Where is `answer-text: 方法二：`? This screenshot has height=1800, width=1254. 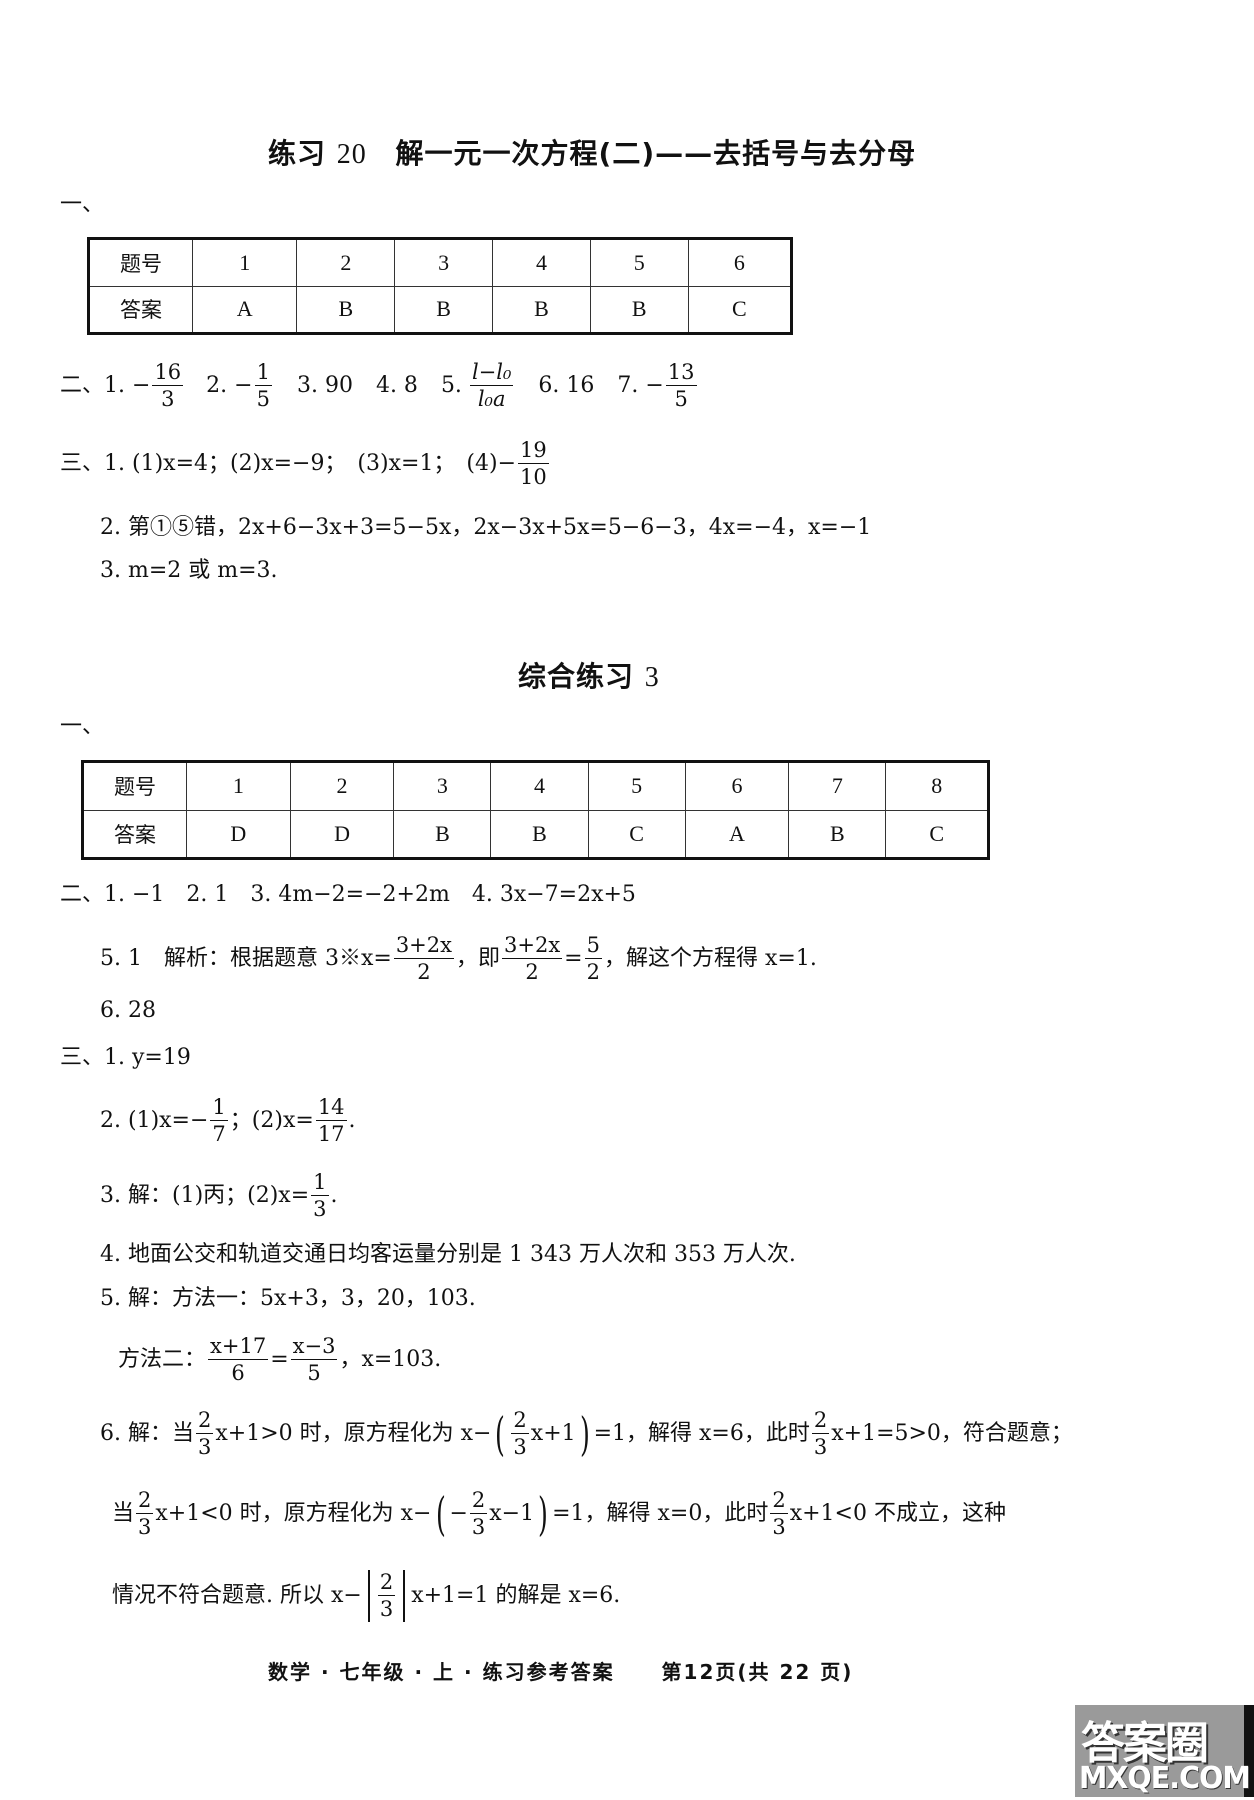 answer-text: 方法二： is located at coordinates (162, 1359).